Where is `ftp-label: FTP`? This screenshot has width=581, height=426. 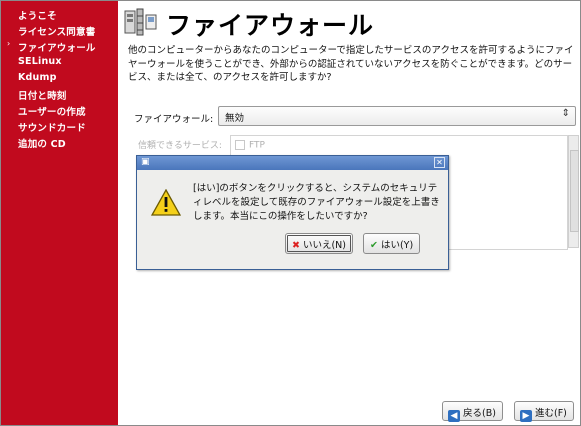 ftp-label: FTP is located at coordinates (257, 145).